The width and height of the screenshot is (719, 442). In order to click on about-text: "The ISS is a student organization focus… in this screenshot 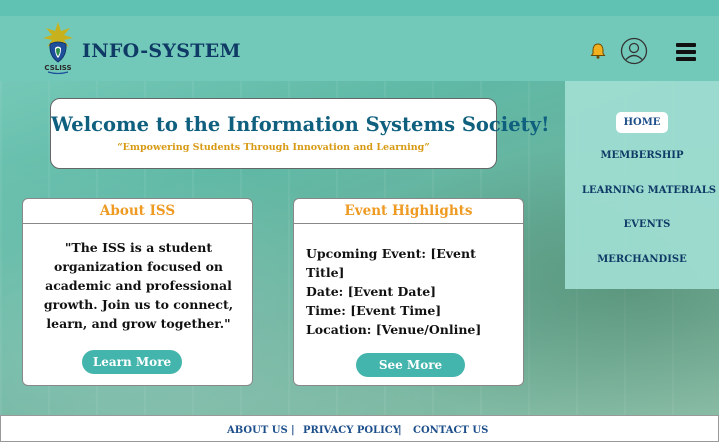, I will do `click(138, 285)`.